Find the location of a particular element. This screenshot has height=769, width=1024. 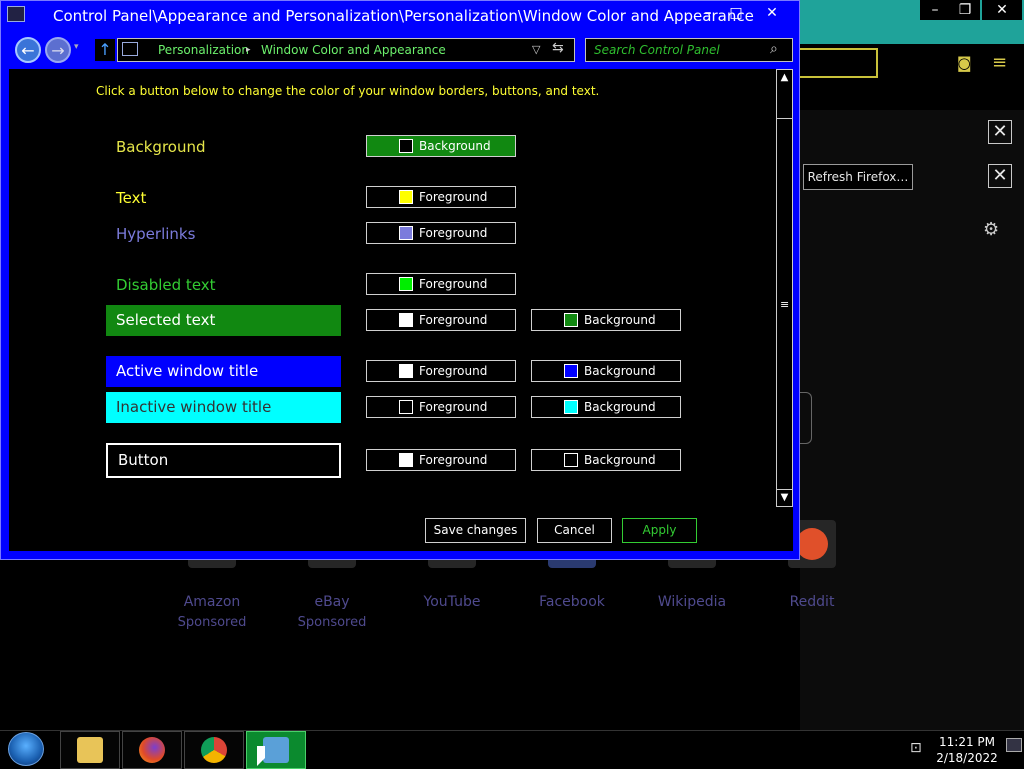

site-sponsored-ebay: Sponsored is located at coordinates (332, 622).